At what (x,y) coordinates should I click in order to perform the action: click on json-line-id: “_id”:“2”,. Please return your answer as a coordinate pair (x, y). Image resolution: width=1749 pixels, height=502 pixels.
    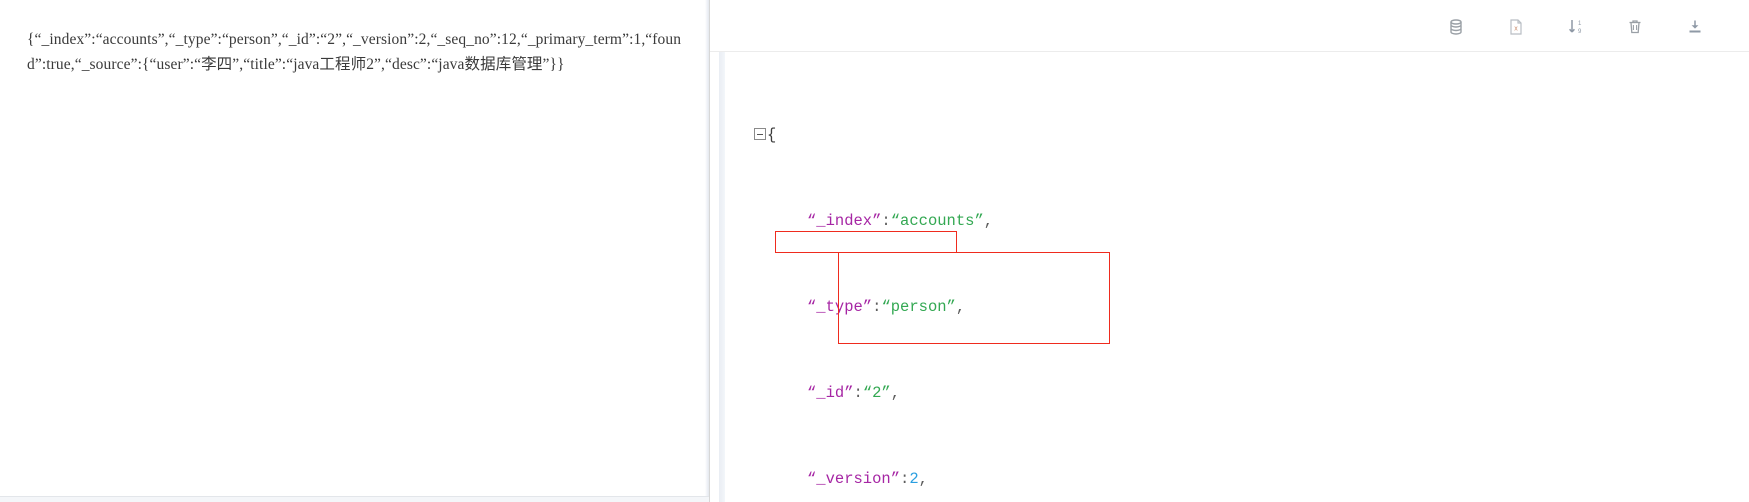
    Looking at the image, I should click on (898, 394).